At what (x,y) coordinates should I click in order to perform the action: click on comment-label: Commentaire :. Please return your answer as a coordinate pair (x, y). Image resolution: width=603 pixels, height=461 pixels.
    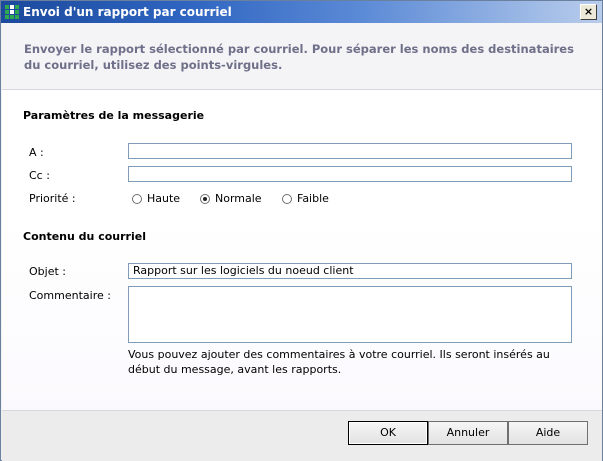
    Looking at the image, I should click on (70, 295).